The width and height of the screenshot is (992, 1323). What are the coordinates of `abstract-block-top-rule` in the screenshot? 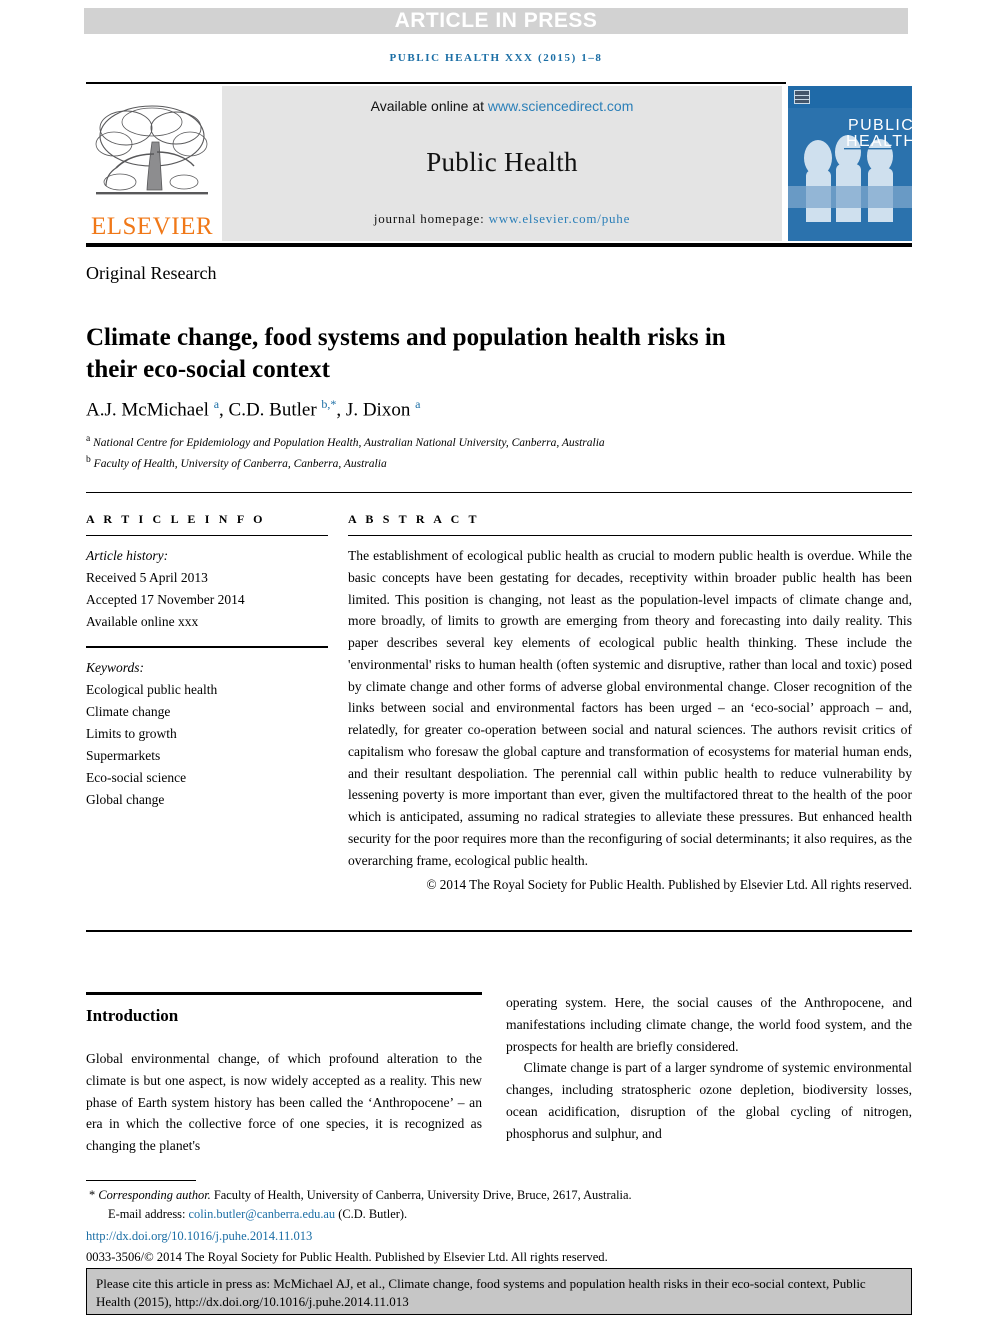 It's located at (499, 492).